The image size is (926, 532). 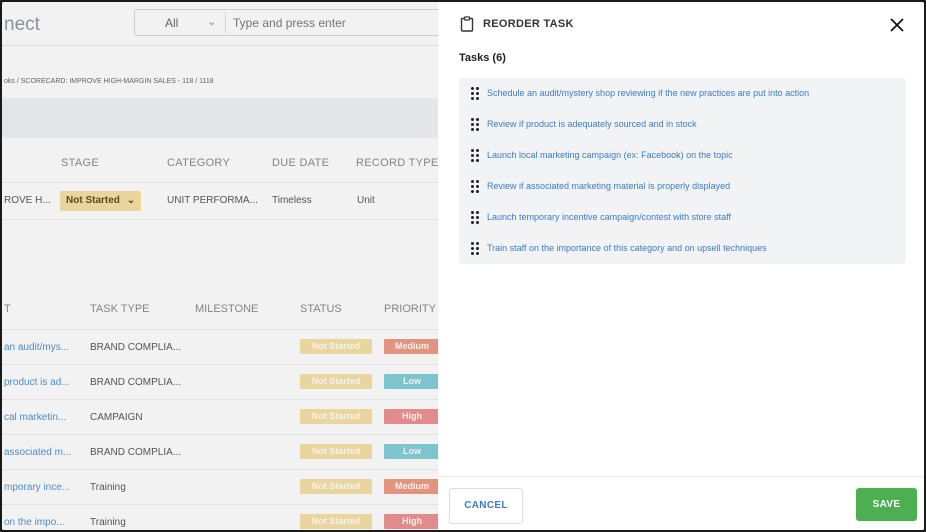 I want to click on panel-footer: CANCEL SAVE, so click(x=681, y=503).